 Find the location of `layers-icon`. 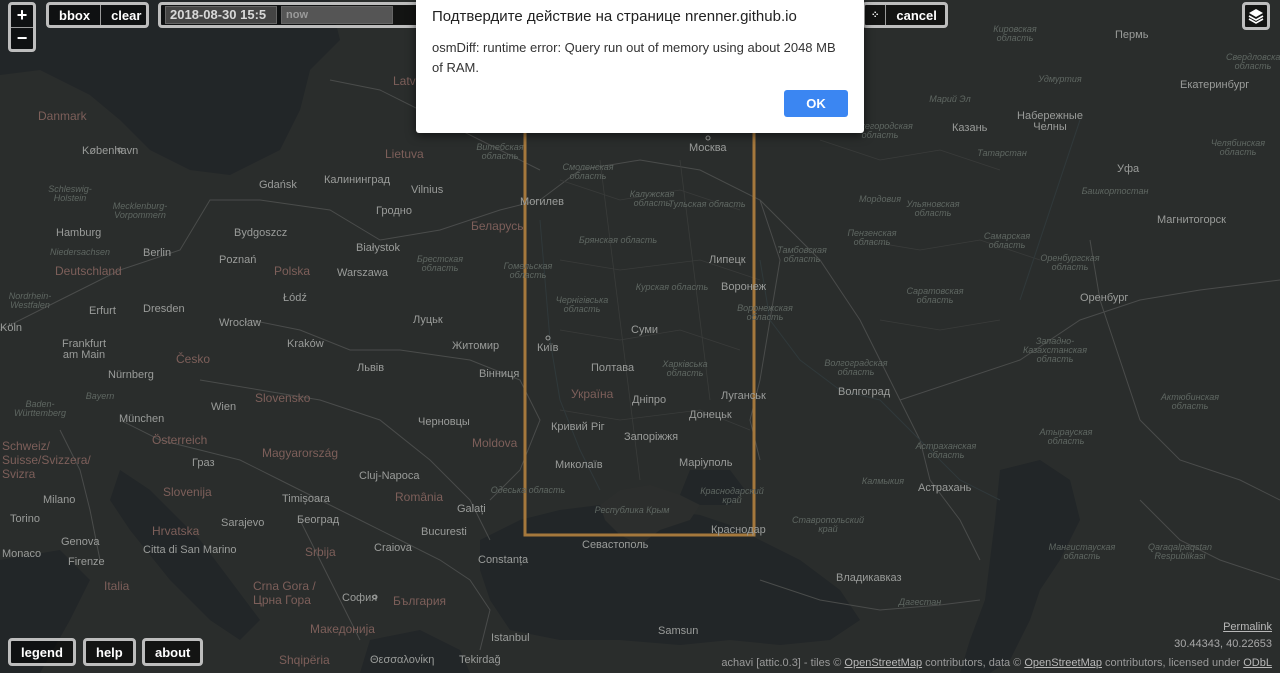

layers-icon is located at coordinates (1256, 16).